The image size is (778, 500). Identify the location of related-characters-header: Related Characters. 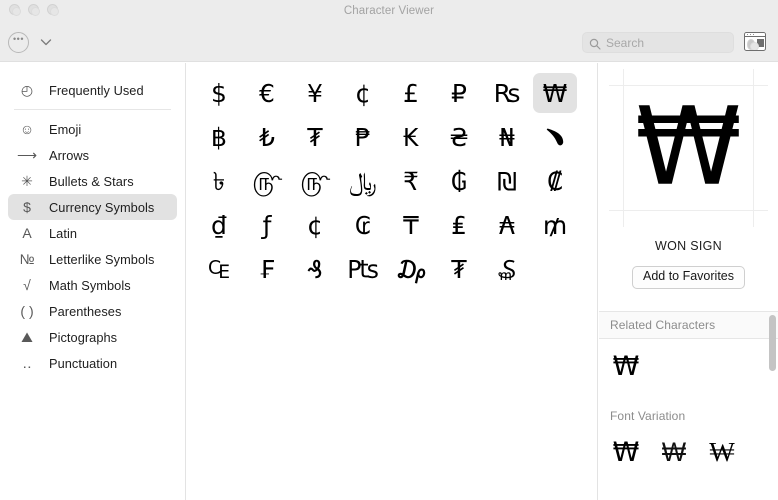
(688, 324).